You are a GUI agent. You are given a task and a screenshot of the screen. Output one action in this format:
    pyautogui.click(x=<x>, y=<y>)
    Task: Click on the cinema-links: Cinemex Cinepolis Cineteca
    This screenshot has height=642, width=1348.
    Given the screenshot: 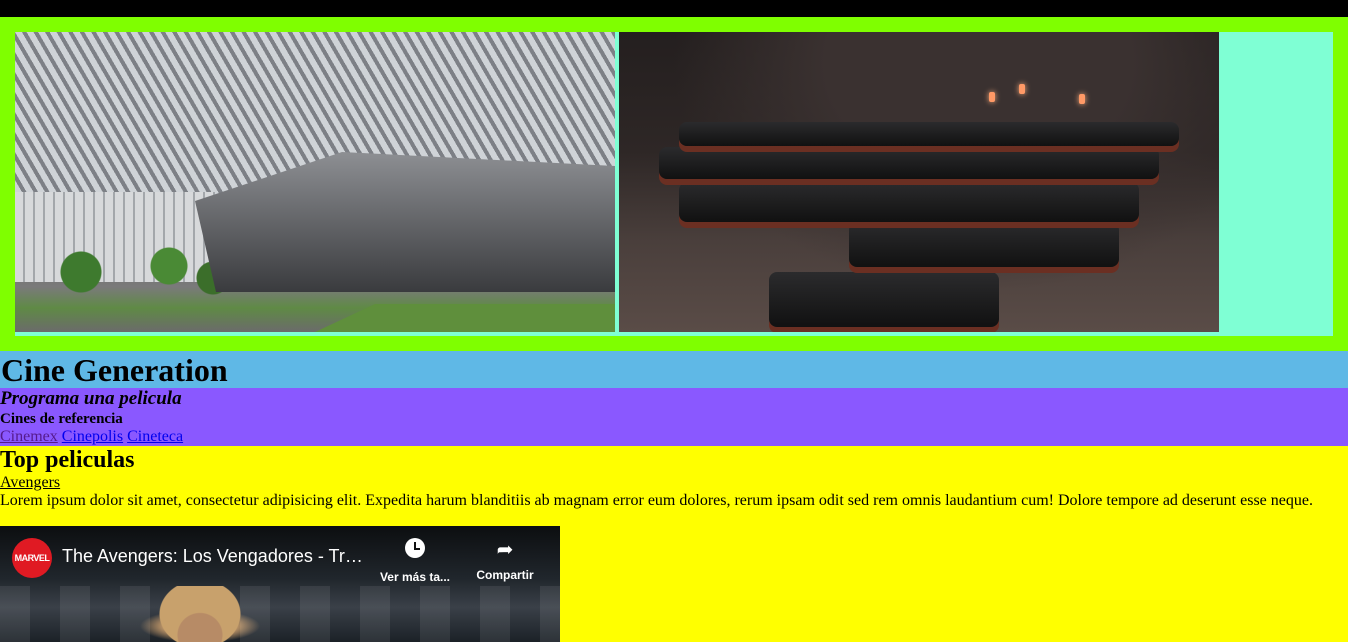 What is the action you would take?
    pyautogui.click(x=674, y=437)
    